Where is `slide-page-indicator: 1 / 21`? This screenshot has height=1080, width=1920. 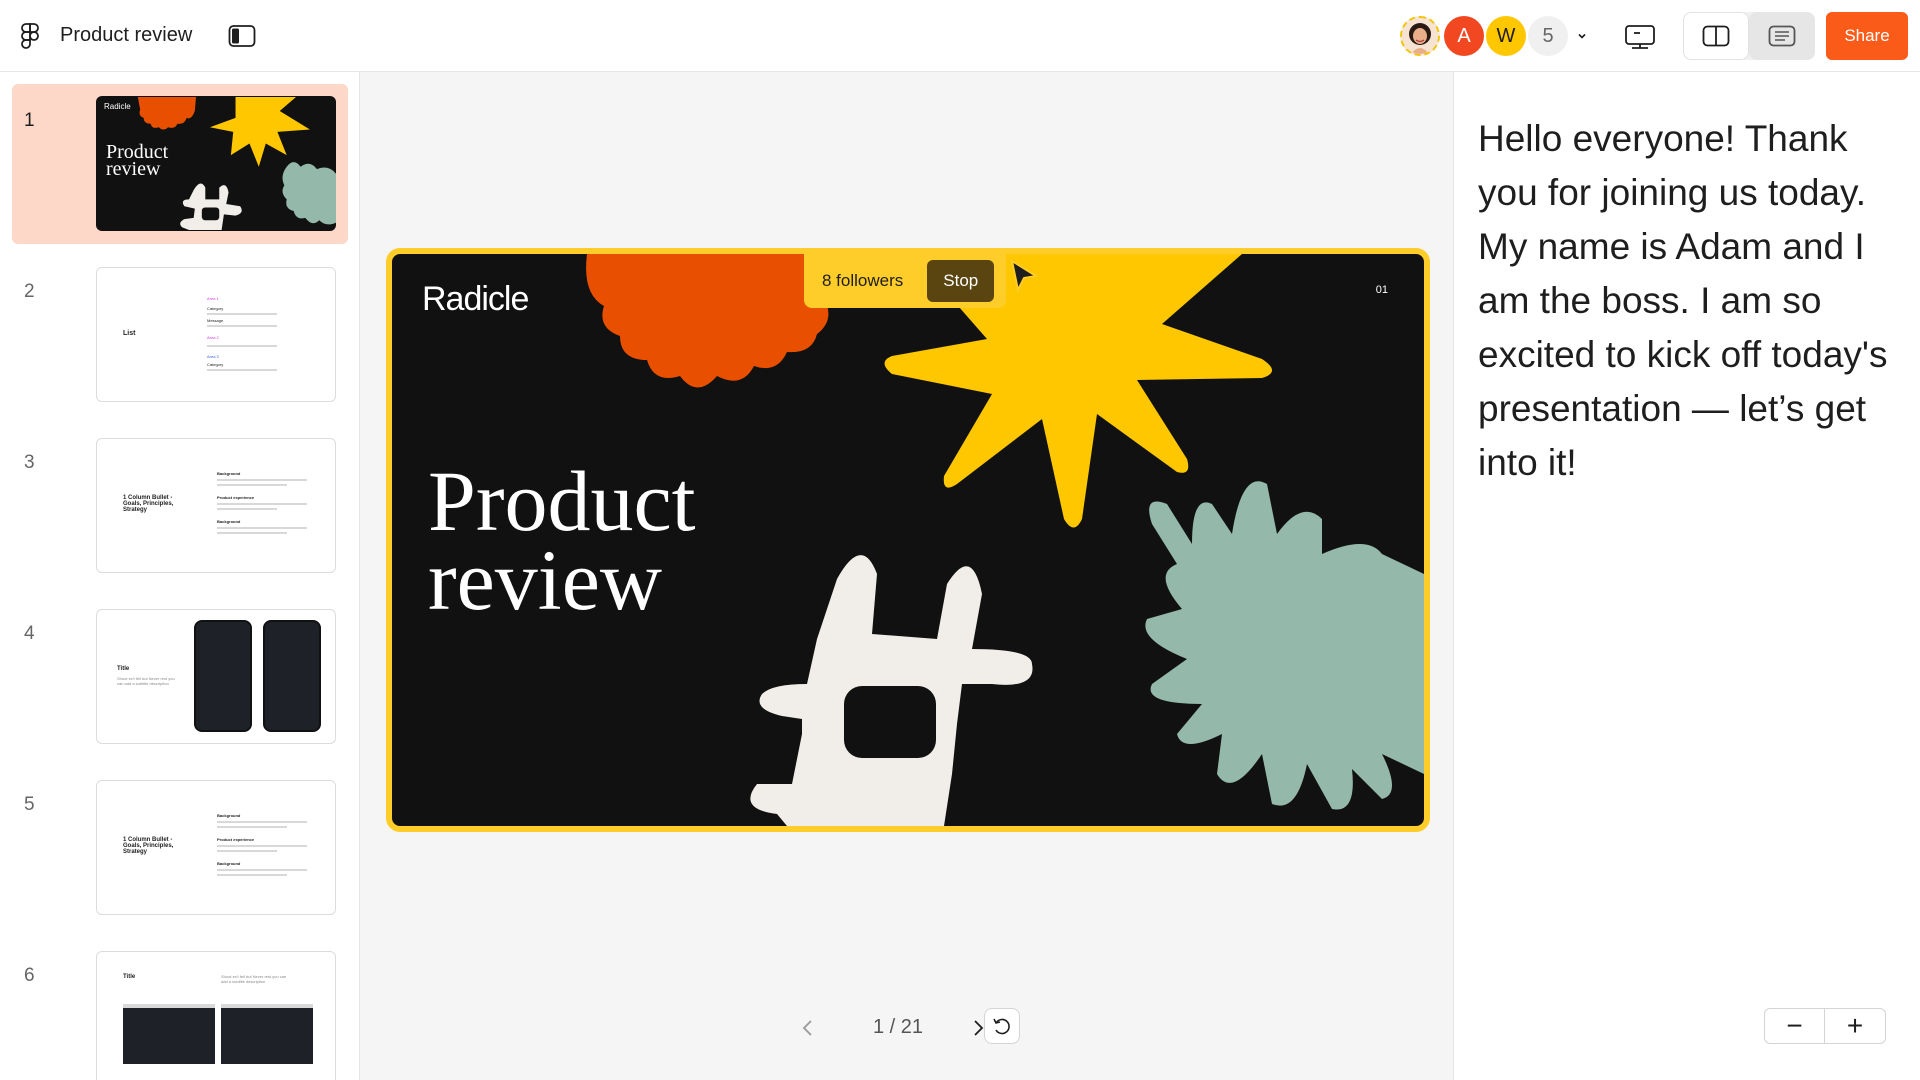
slide-page-indicator: 1 / 21 is located at coordinates (898, 1027).